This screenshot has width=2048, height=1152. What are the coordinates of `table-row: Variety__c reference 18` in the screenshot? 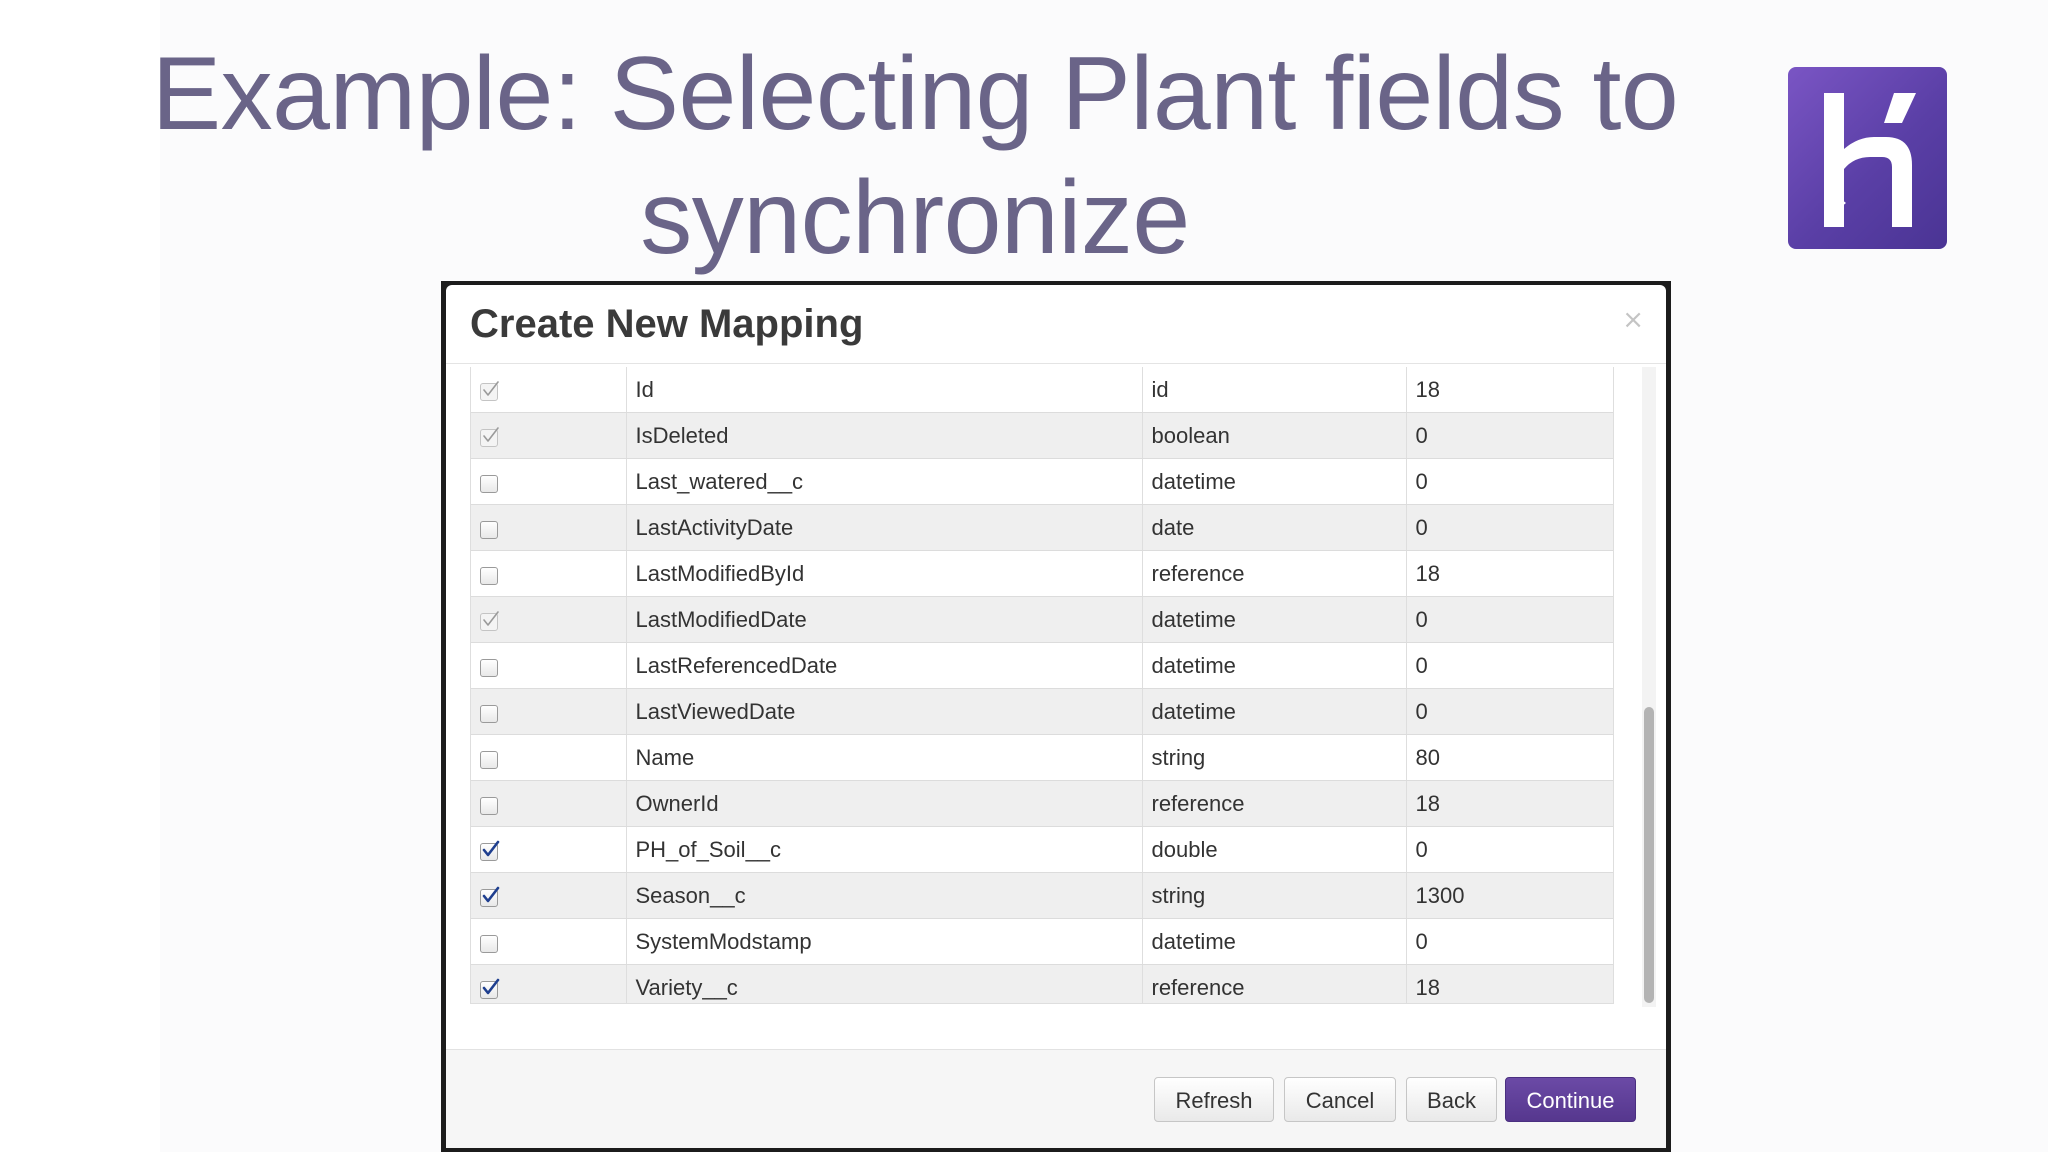 It's located at (1042, 983).